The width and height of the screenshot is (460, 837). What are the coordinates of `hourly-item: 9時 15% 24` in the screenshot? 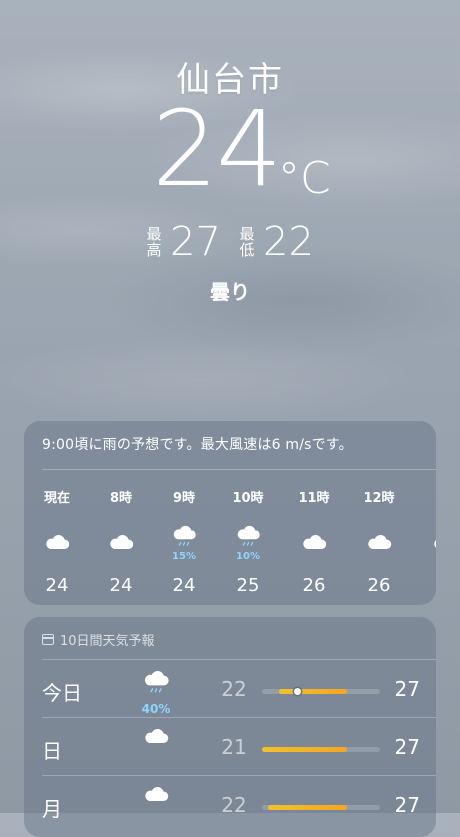 It's located at (184, 541).